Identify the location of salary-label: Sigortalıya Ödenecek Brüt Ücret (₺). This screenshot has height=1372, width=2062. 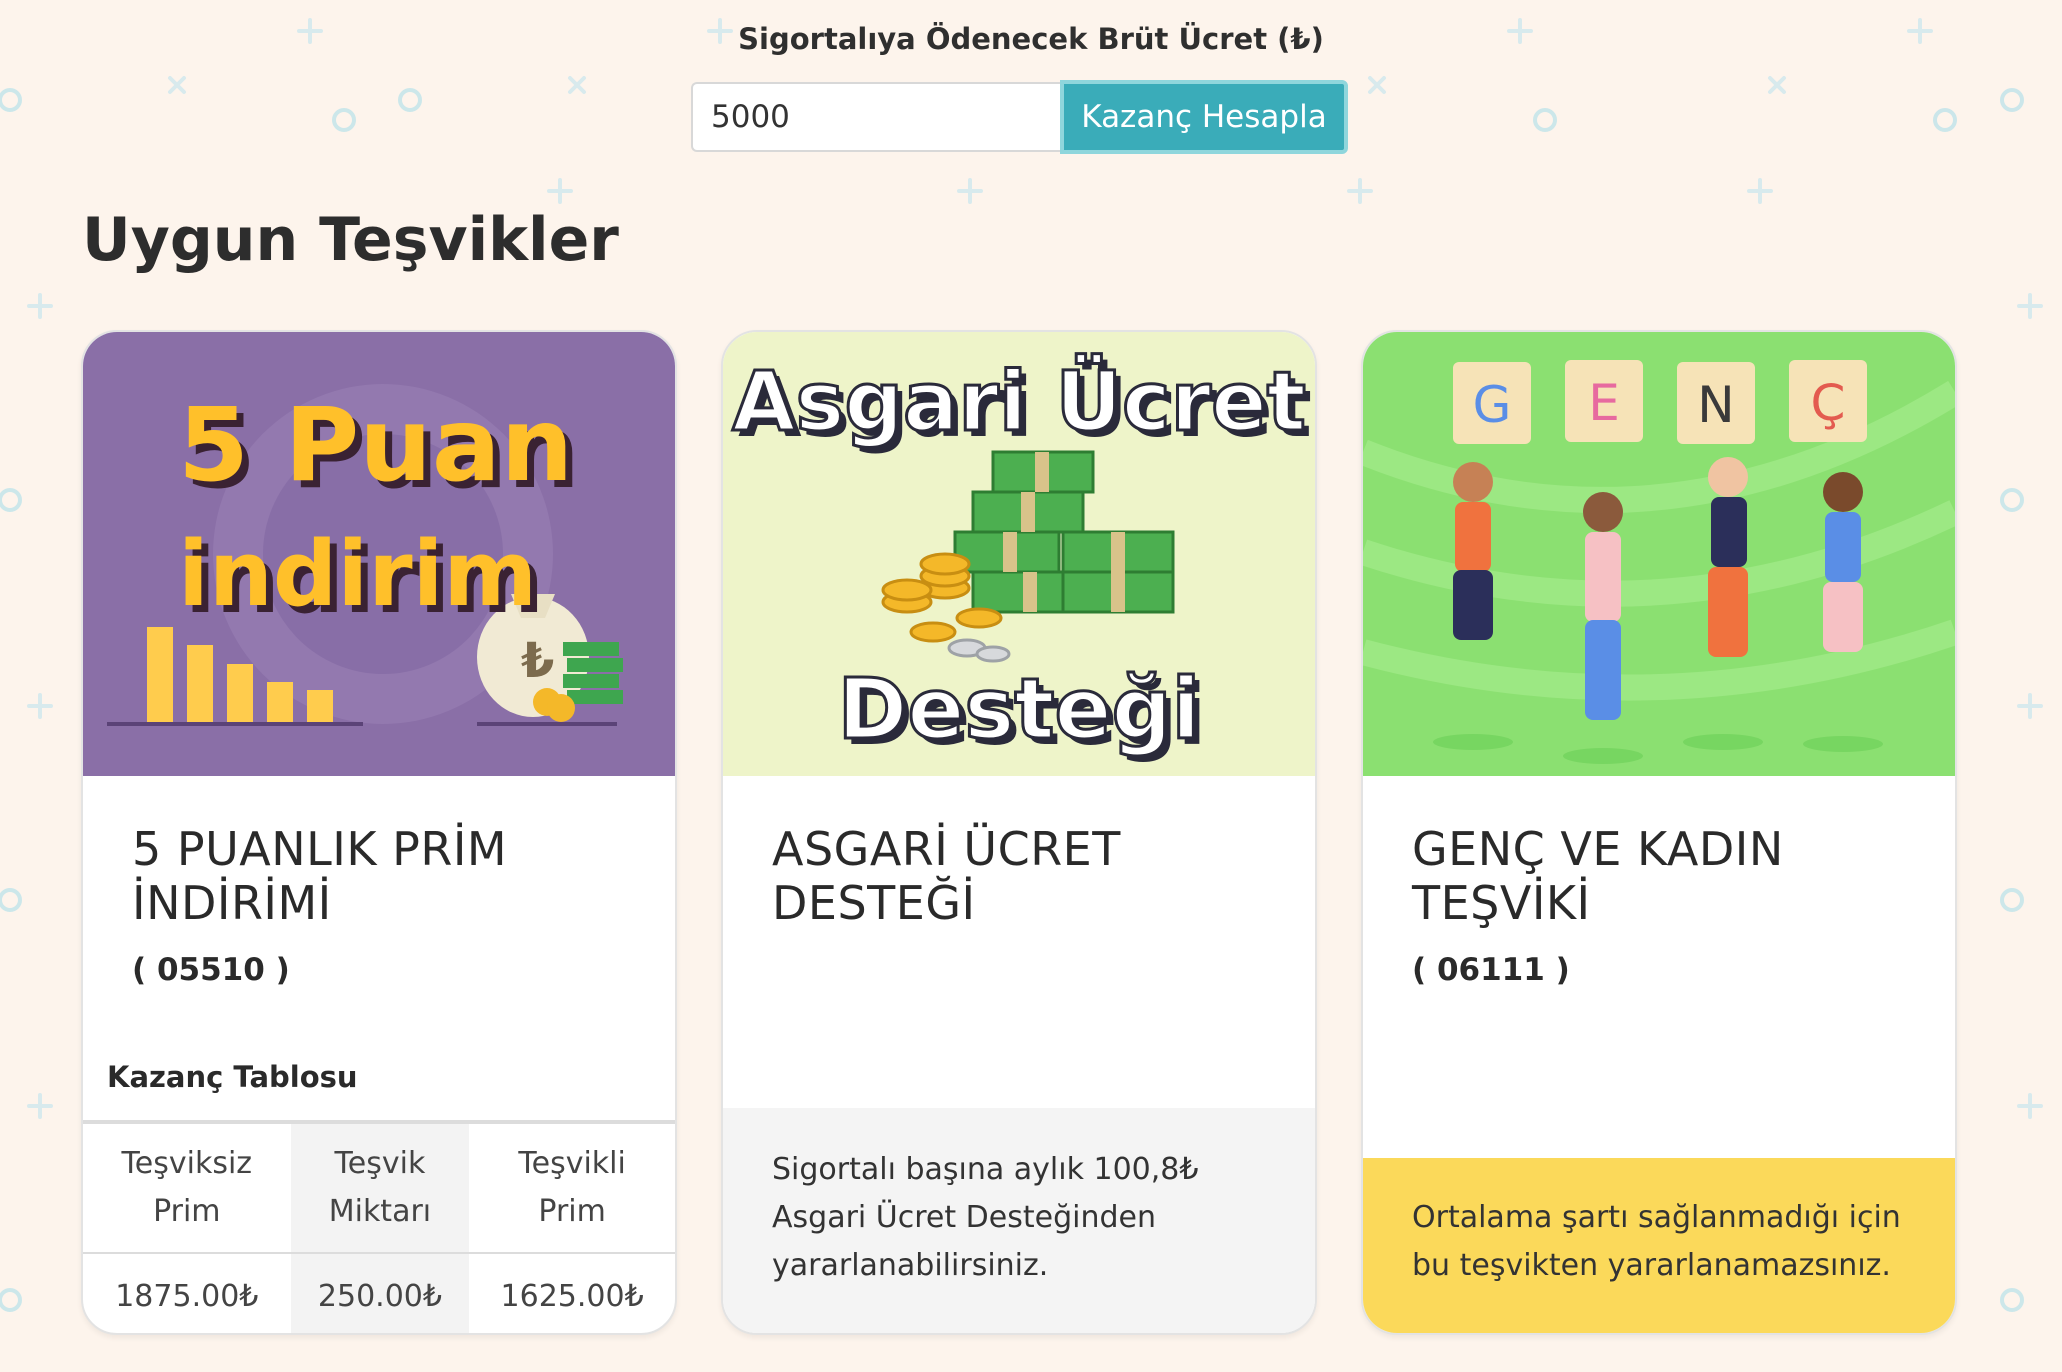
(1031, 39).